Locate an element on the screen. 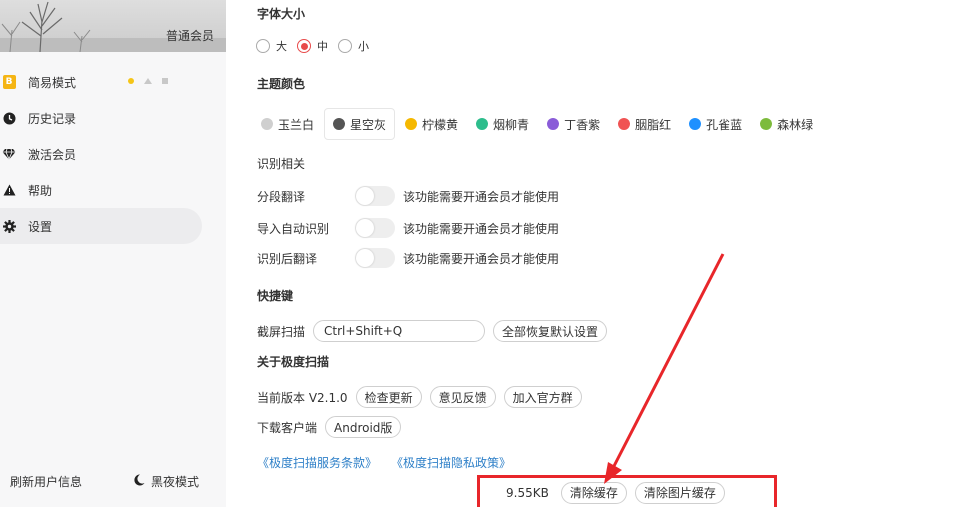  theme-option-teal: 烟柳青 is located at coordinates (502, 124).